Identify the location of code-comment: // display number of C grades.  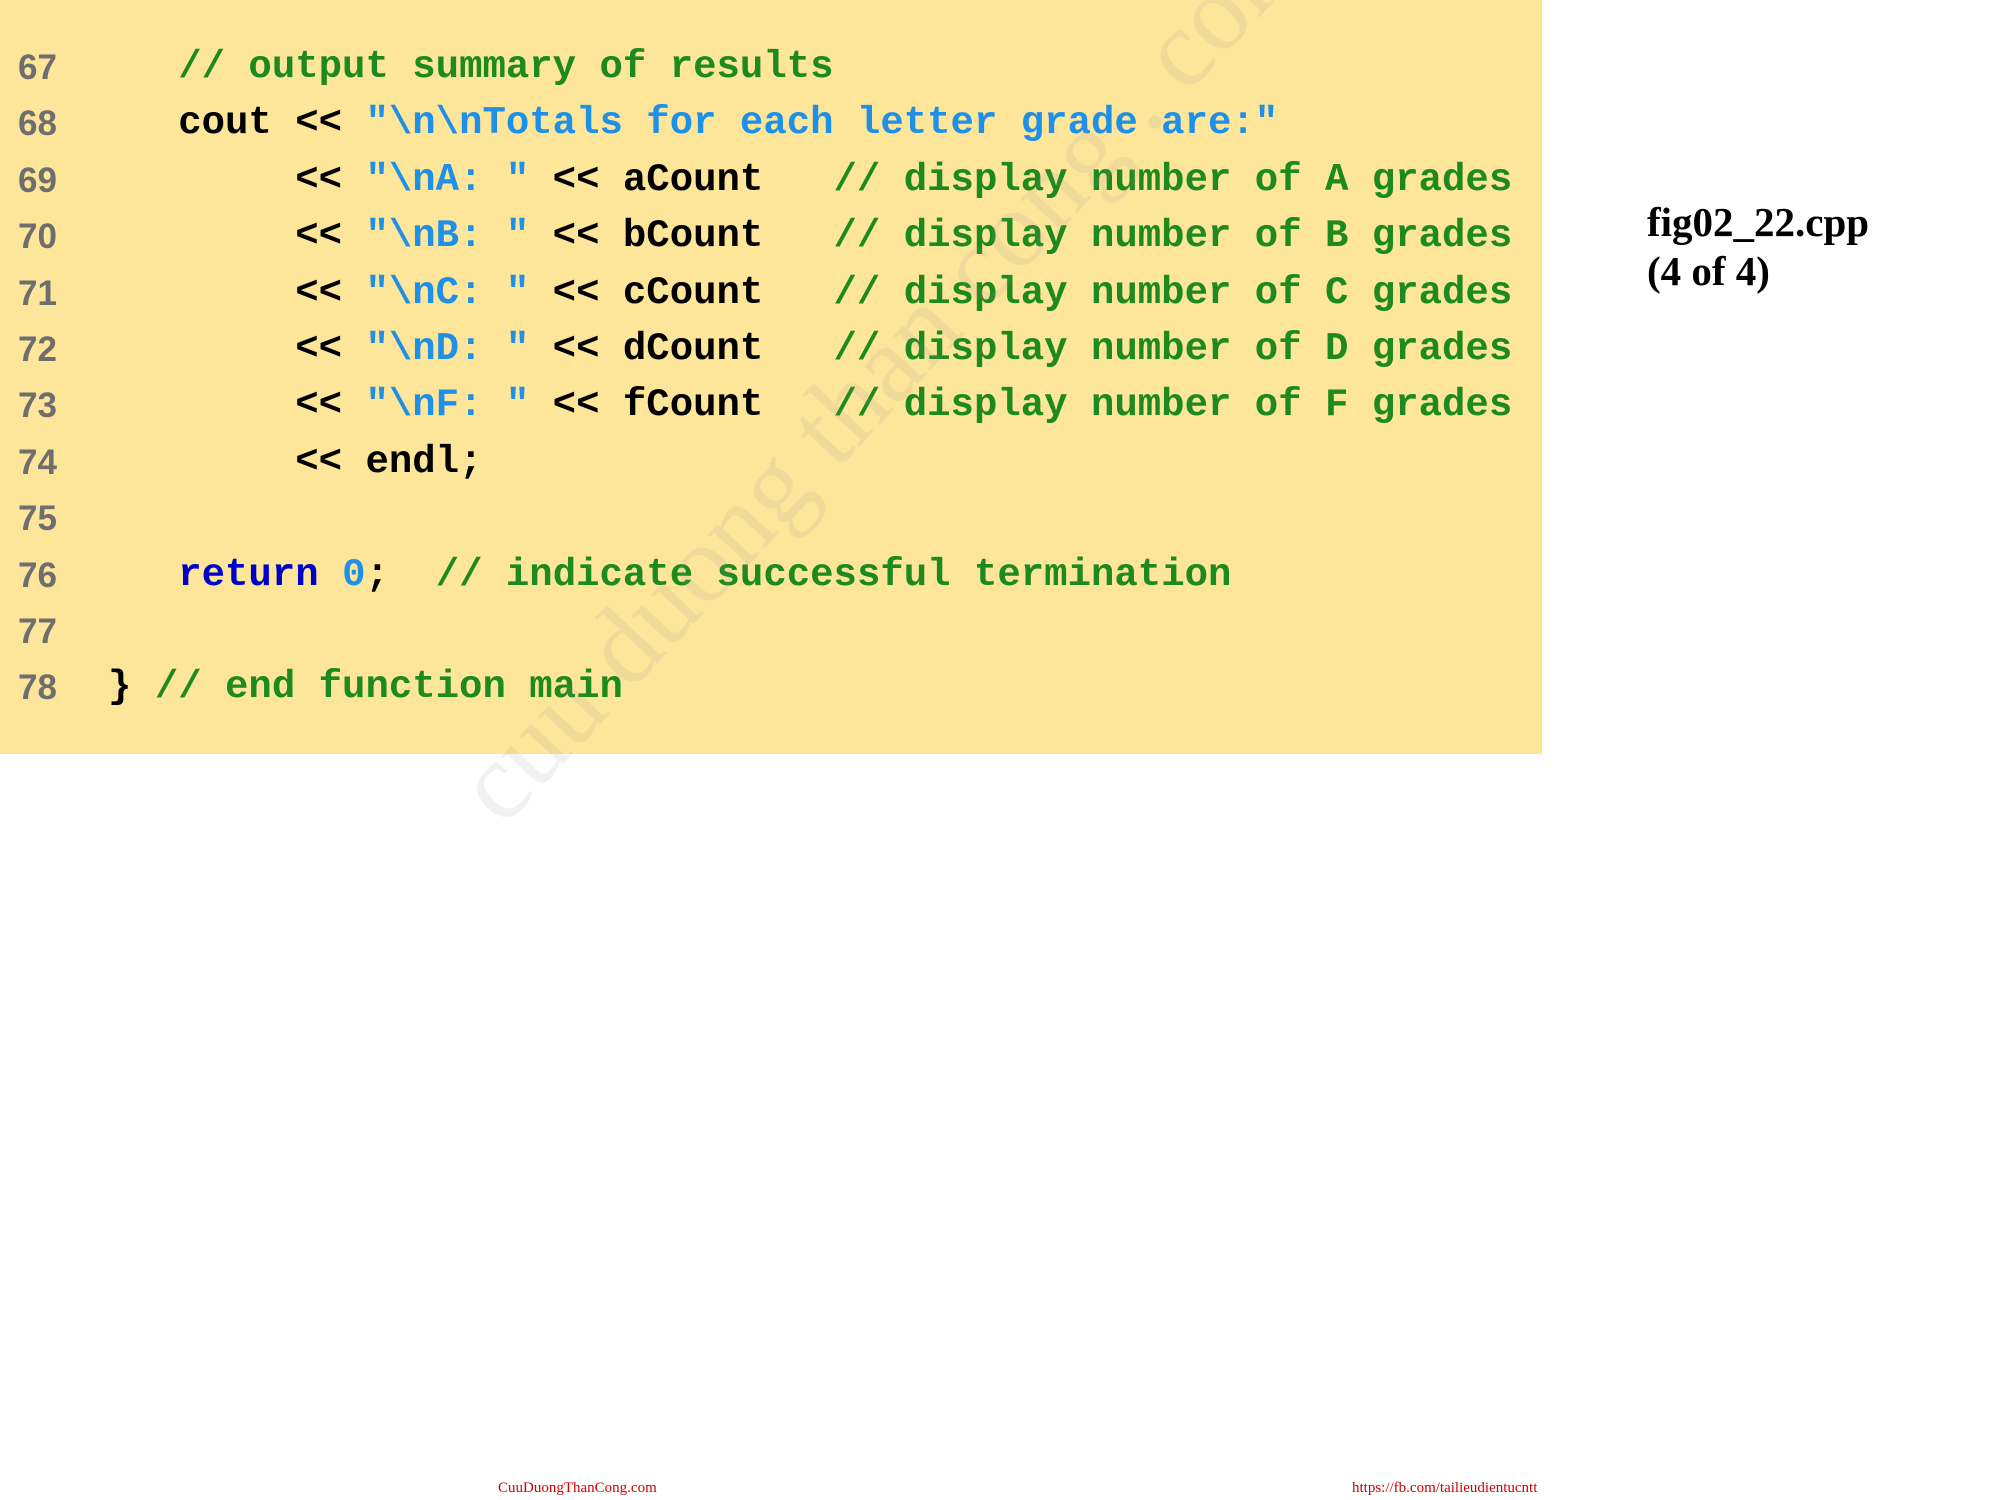
(1173, 293).